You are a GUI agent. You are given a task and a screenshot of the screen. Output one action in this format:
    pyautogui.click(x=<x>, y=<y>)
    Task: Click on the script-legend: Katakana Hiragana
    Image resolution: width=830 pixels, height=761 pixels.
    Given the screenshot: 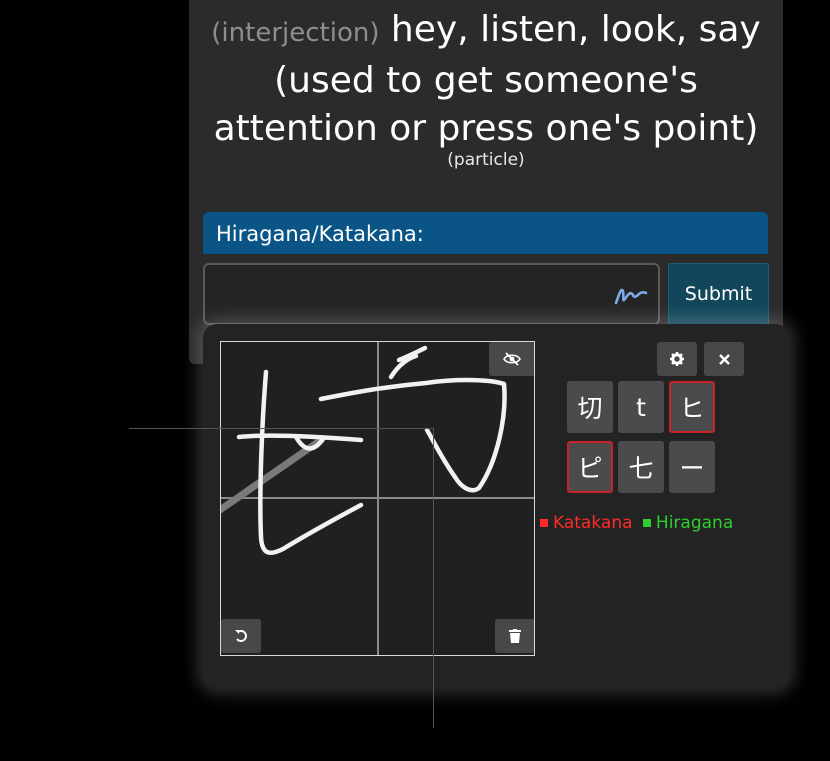 What is the action you would take?
    pyautogui.click(x=636, y=523)
    